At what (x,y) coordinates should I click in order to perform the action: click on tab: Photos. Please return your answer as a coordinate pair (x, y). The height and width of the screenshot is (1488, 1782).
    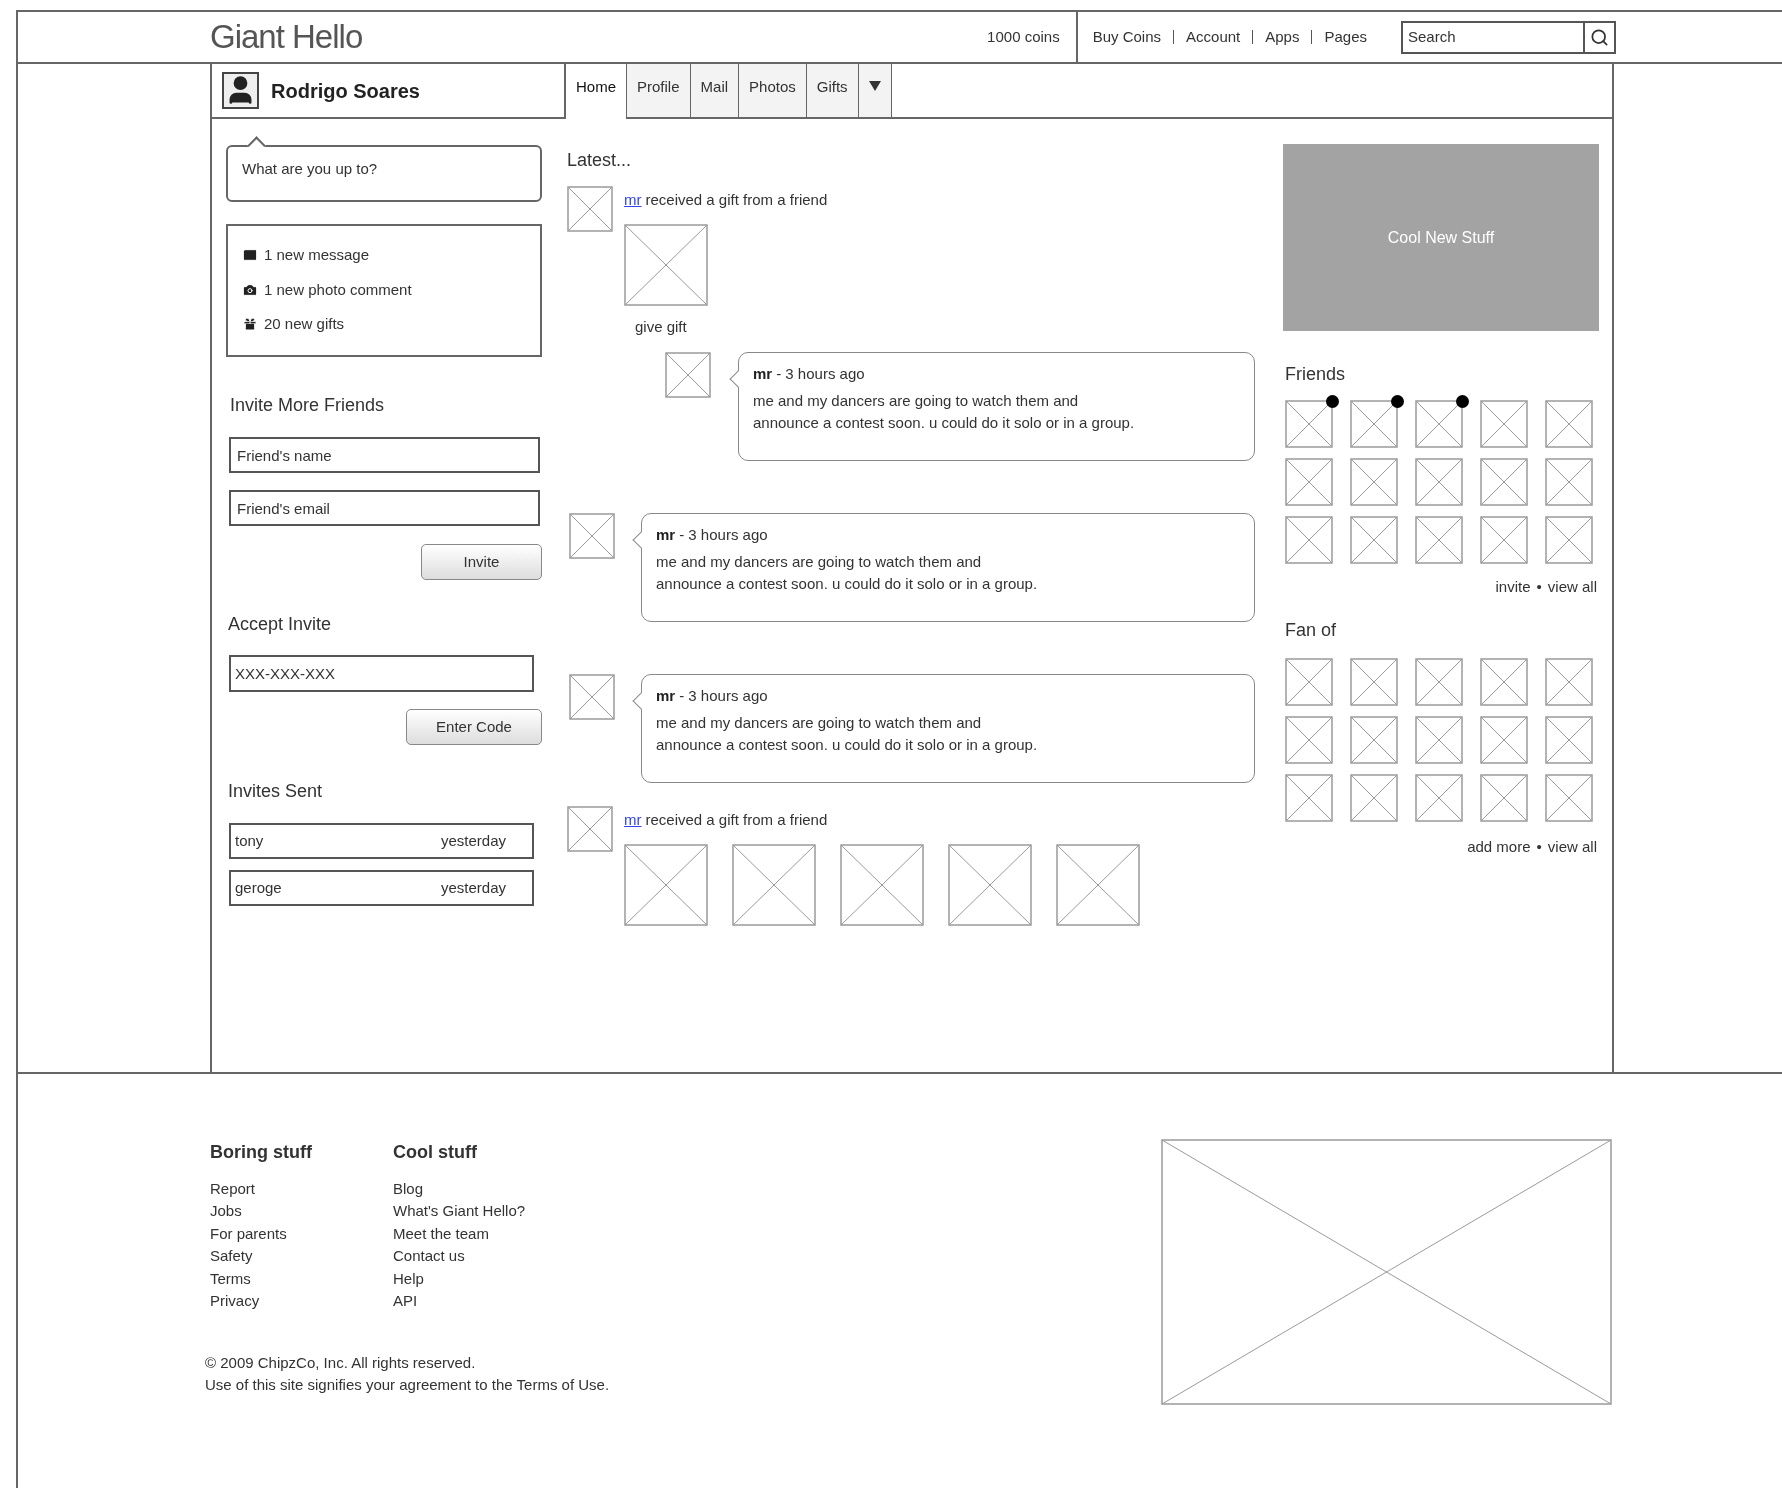
    Looking at the image, I should click on (773, 91).